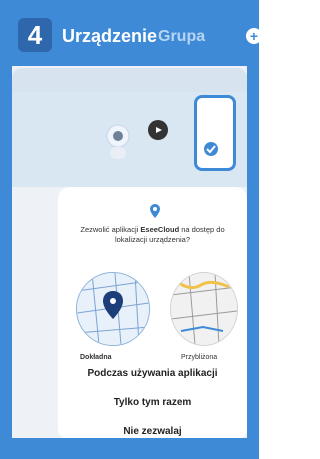 The image size is (320, 459). I want to click on precise-location-option, so click(113, 309).